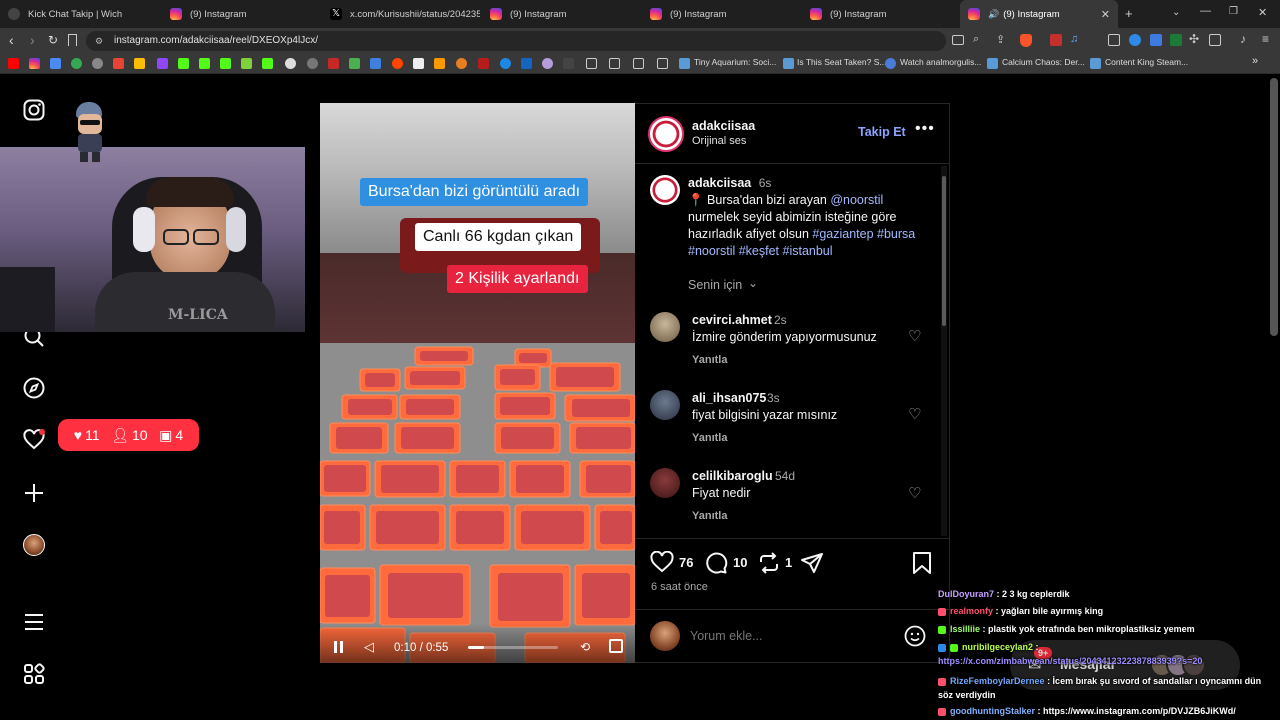 The image size is (1280, 720). I want to click on create-plus-icon, so click(34, 493).